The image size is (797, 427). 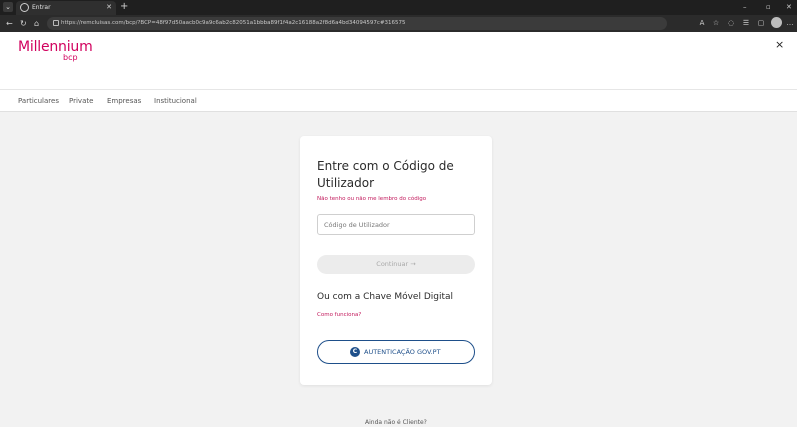 What do you see at coordinates (385, 297) in the screenshot?
I see `chave-movel-heading: Ou com a Chave Móvel Digital` at bounding box center [385, 297].